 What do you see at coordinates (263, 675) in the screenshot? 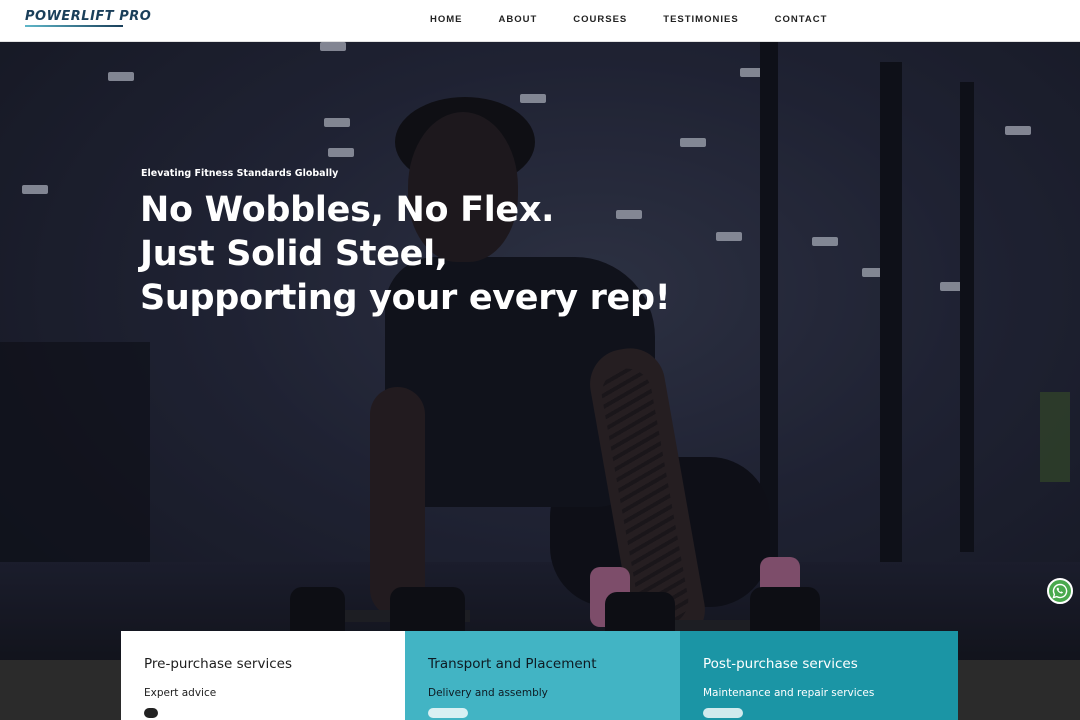
I see `service-card-pre-purchase: Pre-purchase services Expert advice` at bounding box center [263, 675].